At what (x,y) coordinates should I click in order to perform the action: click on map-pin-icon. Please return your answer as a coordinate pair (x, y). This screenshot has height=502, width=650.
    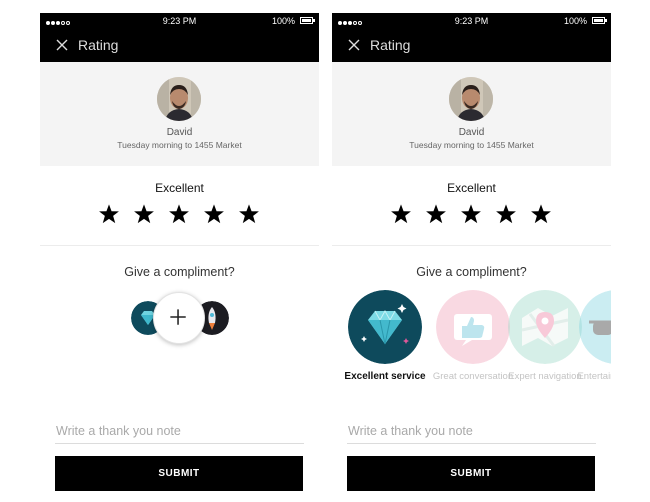
    Looking at the image, I should click on (545, 327).